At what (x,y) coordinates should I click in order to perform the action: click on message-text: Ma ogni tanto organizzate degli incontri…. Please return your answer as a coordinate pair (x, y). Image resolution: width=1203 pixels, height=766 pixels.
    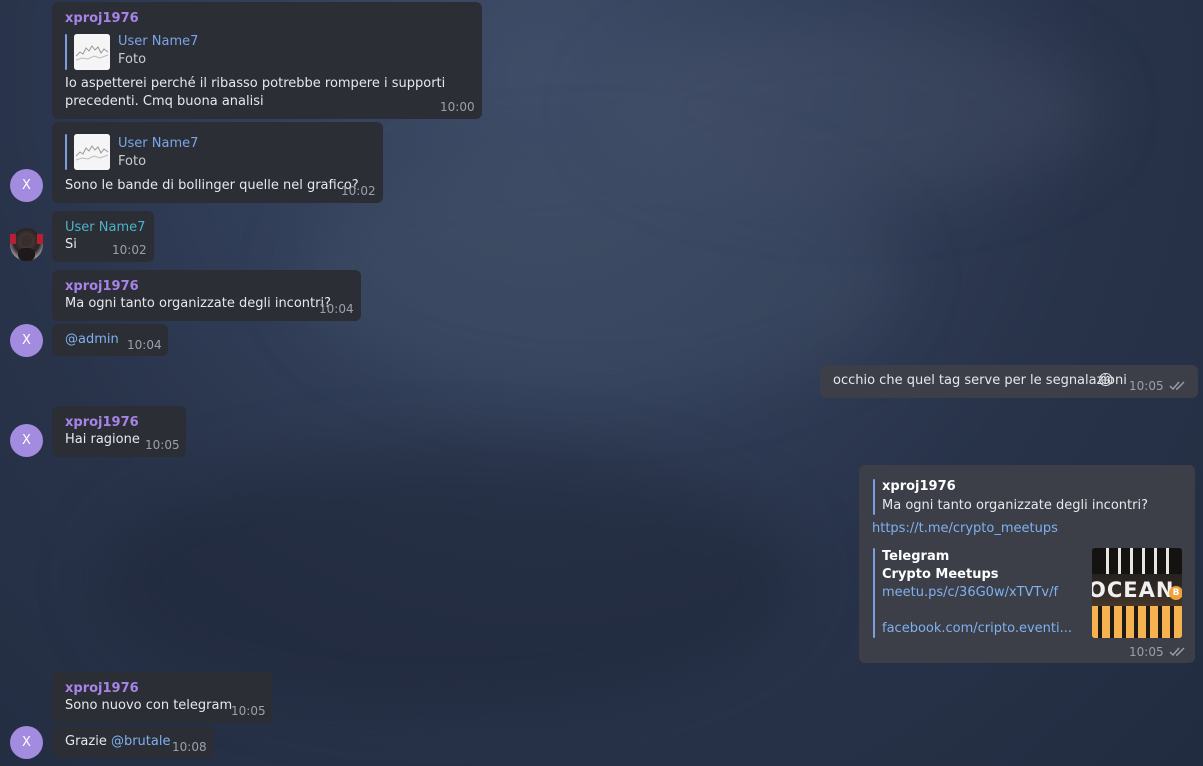
    Looking at the image, I should click on (198, 303).